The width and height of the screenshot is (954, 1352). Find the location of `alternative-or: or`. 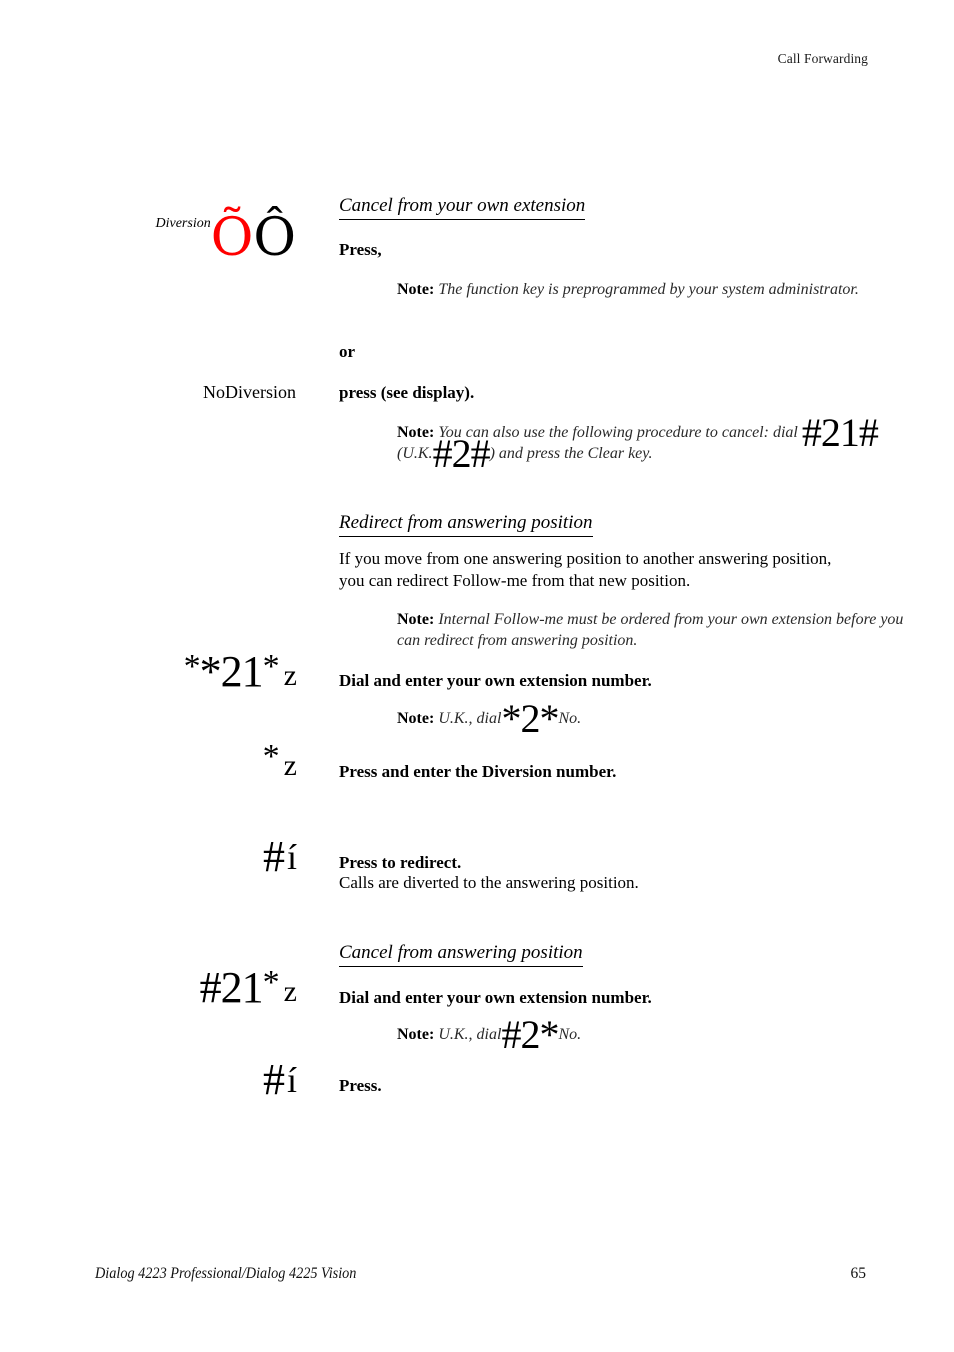

alternative-or: or is located at coordinates (347, 351).